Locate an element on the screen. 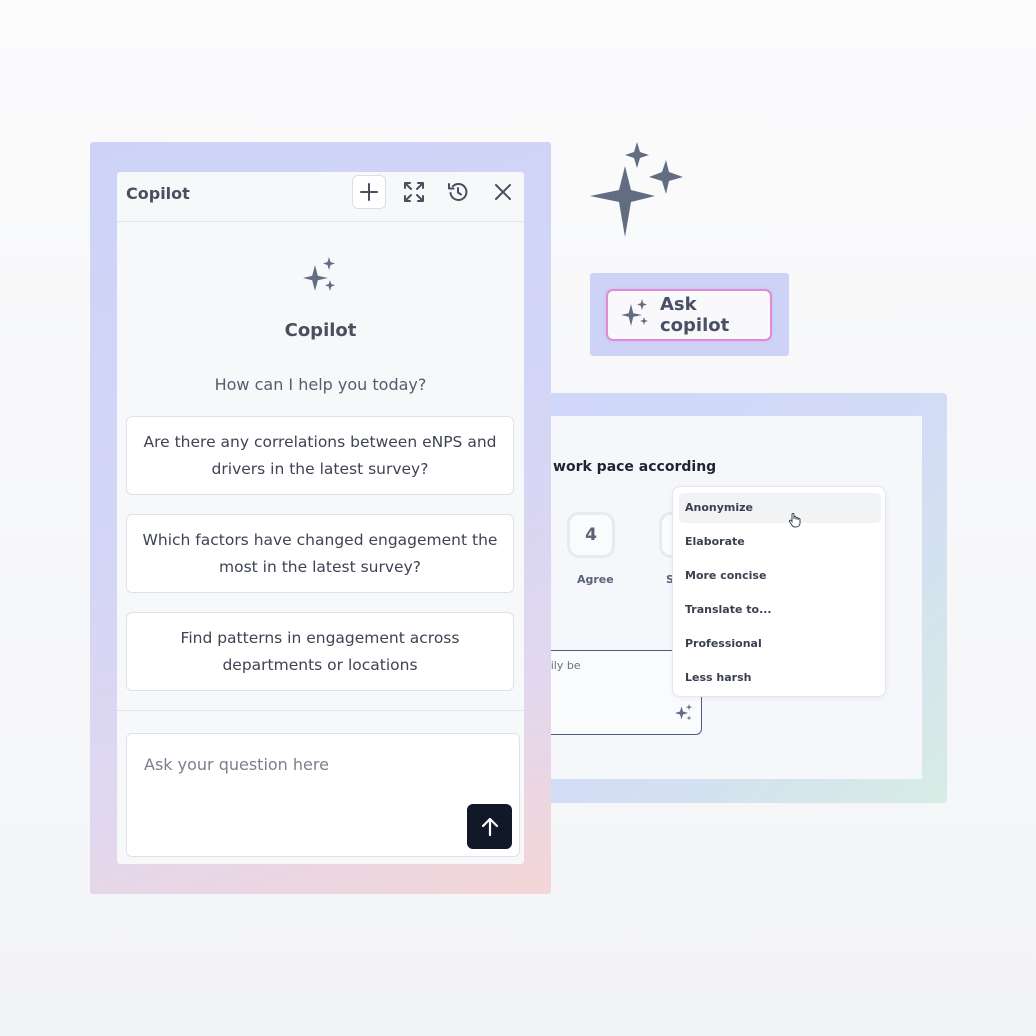 The height and width of the screenshot is (1036, 1036). ask-copilot-label: Ask copilot is located at coordinates (695, 315).